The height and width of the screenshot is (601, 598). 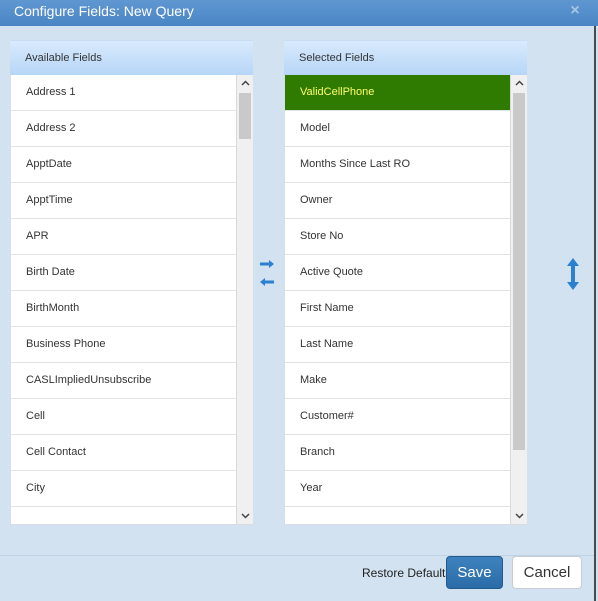 I want to click on footer-divider, so click(x=297, y=555).